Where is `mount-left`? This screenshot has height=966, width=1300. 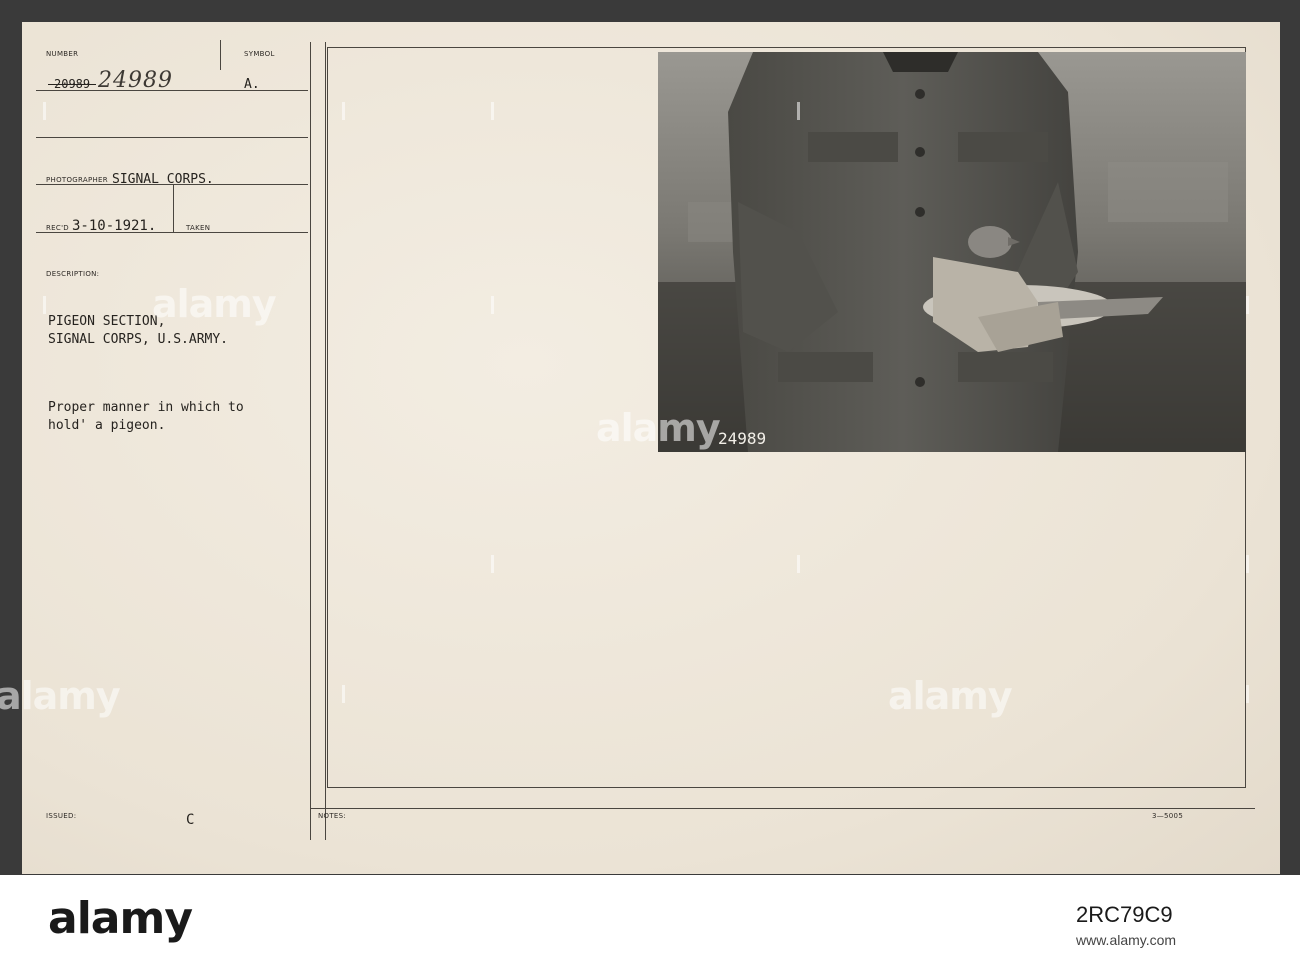
mount-left is located at coordinates (327, 417).